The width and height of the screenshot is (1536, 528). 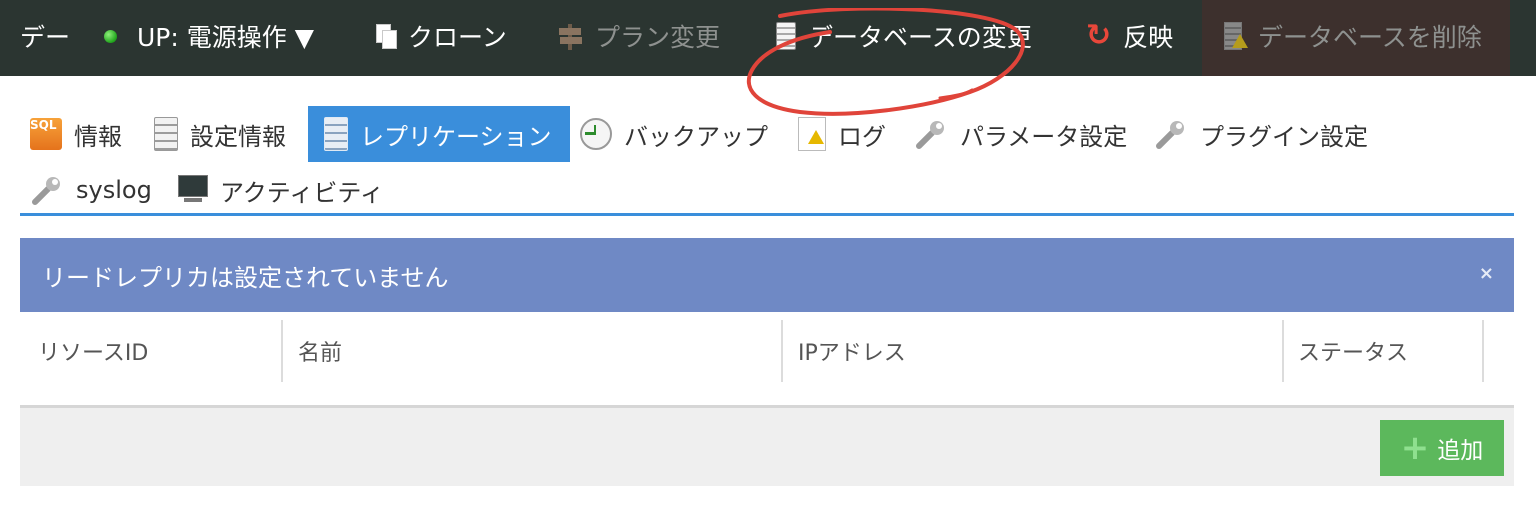 I want to click on status-up-icon, so click(x=110, y=36).